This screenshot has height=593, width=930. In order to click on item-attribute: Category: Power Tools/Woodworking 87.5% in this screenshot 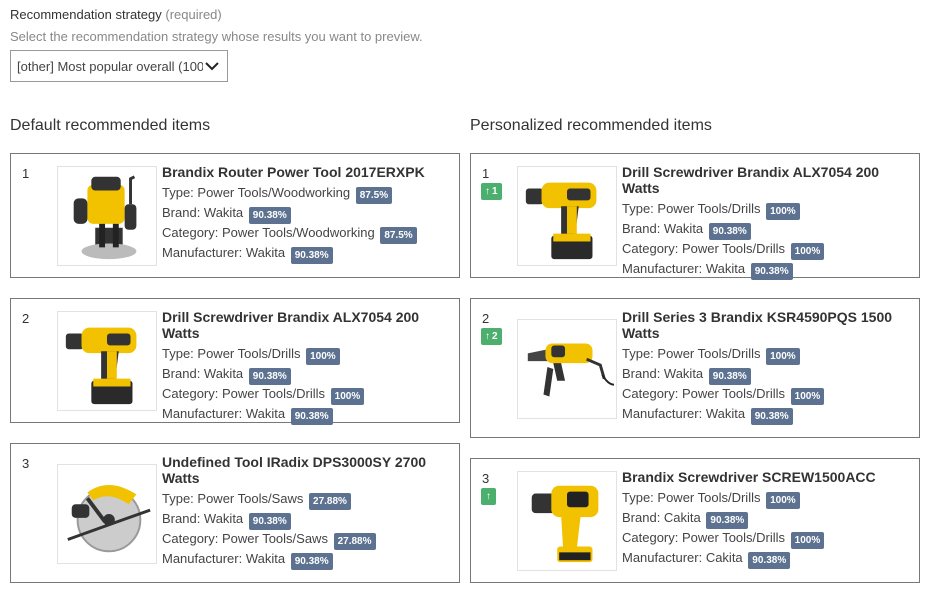, I will do `click(306, 234)`.